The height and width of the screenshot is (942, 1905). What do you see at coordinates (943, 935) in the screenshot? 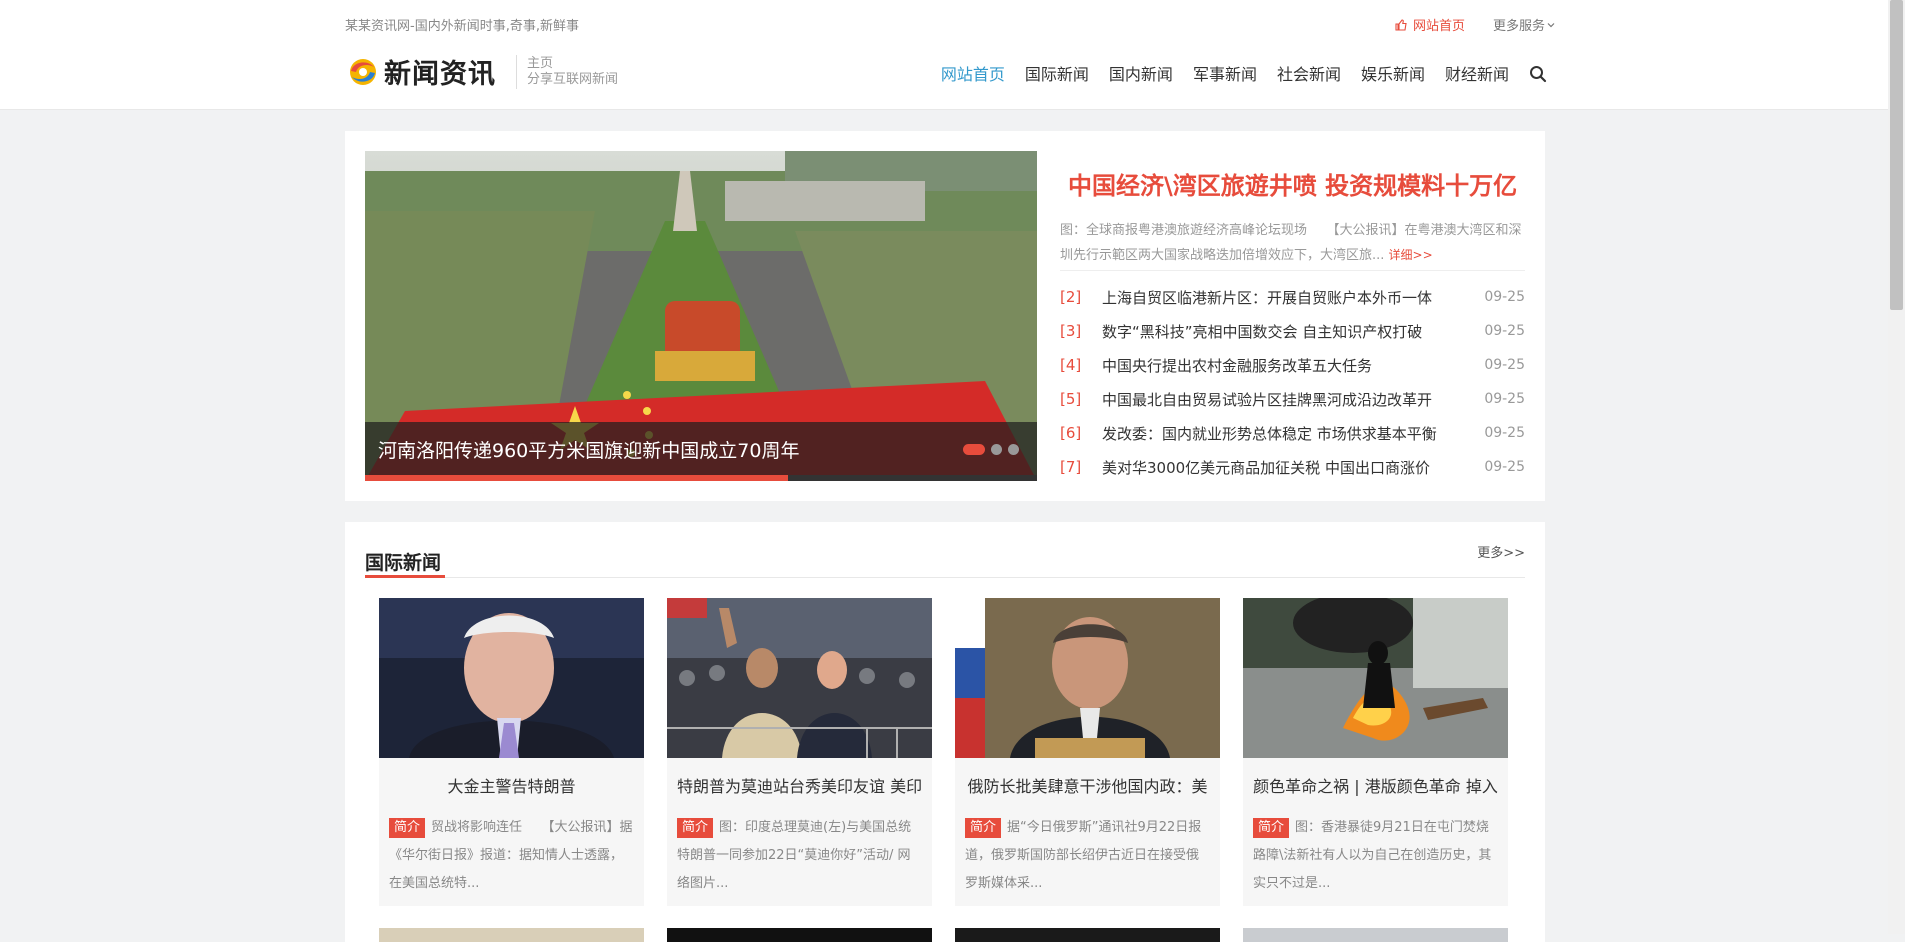
I see `next-card-row` at bounding box center [943, 935].